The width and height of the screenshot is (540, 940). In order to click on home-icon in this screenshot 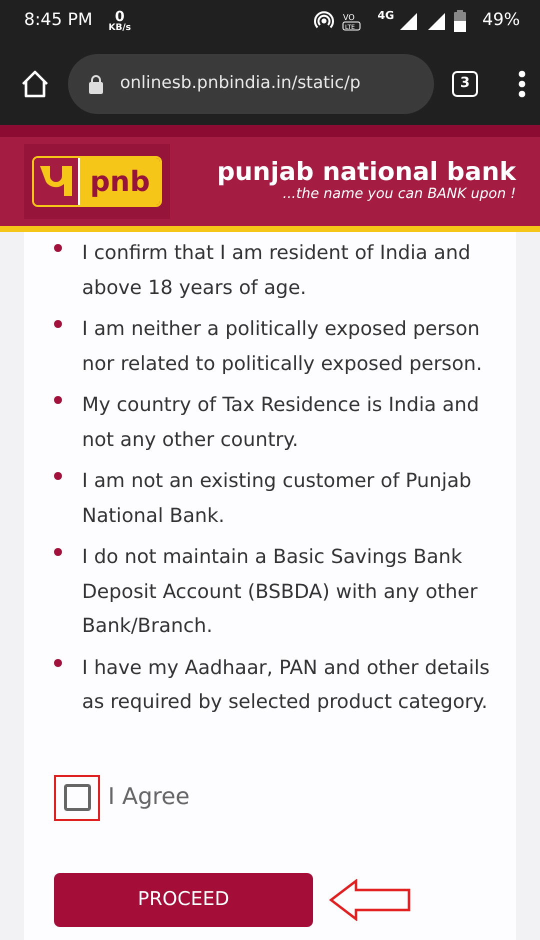, I will do `click(35, 83)`.